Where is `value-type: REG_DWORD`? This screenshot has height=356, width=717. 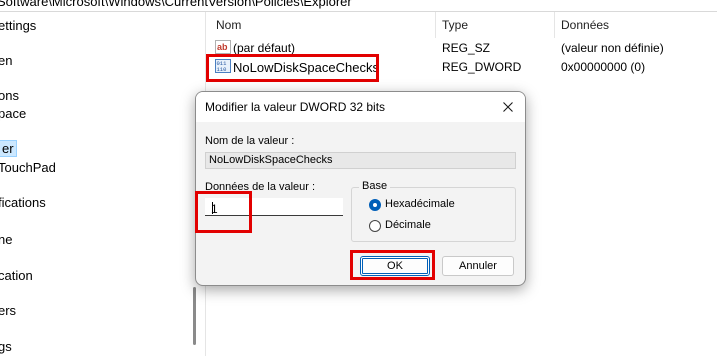 value-type: REG_DWORD is located at coordinates (482, 67).